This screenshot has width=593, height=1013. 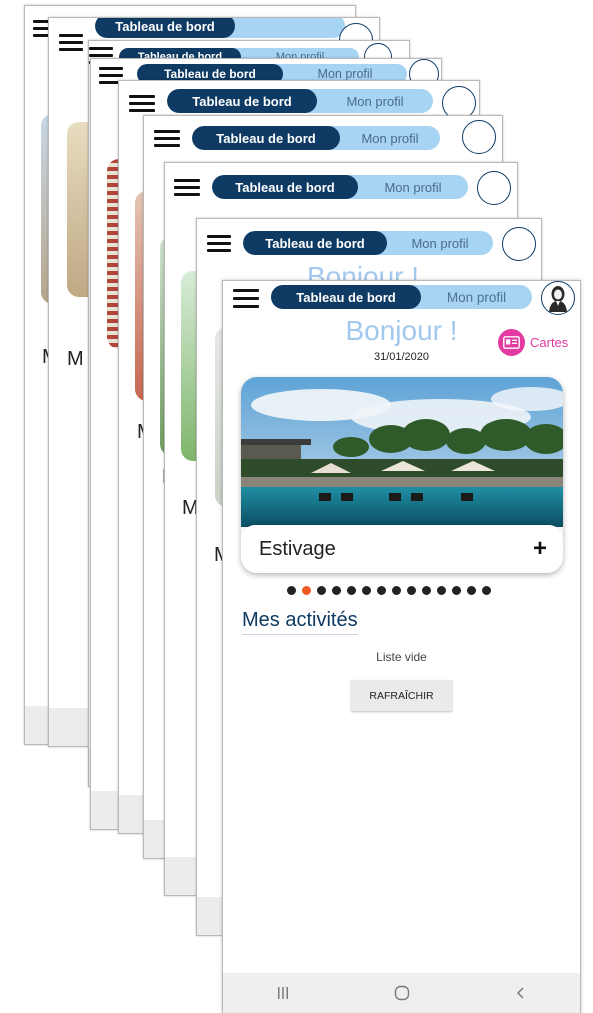 What do you see at coordinates (540, 549) in the screenshot?
I see `add-icon: +` at bounding box center [540, 549].